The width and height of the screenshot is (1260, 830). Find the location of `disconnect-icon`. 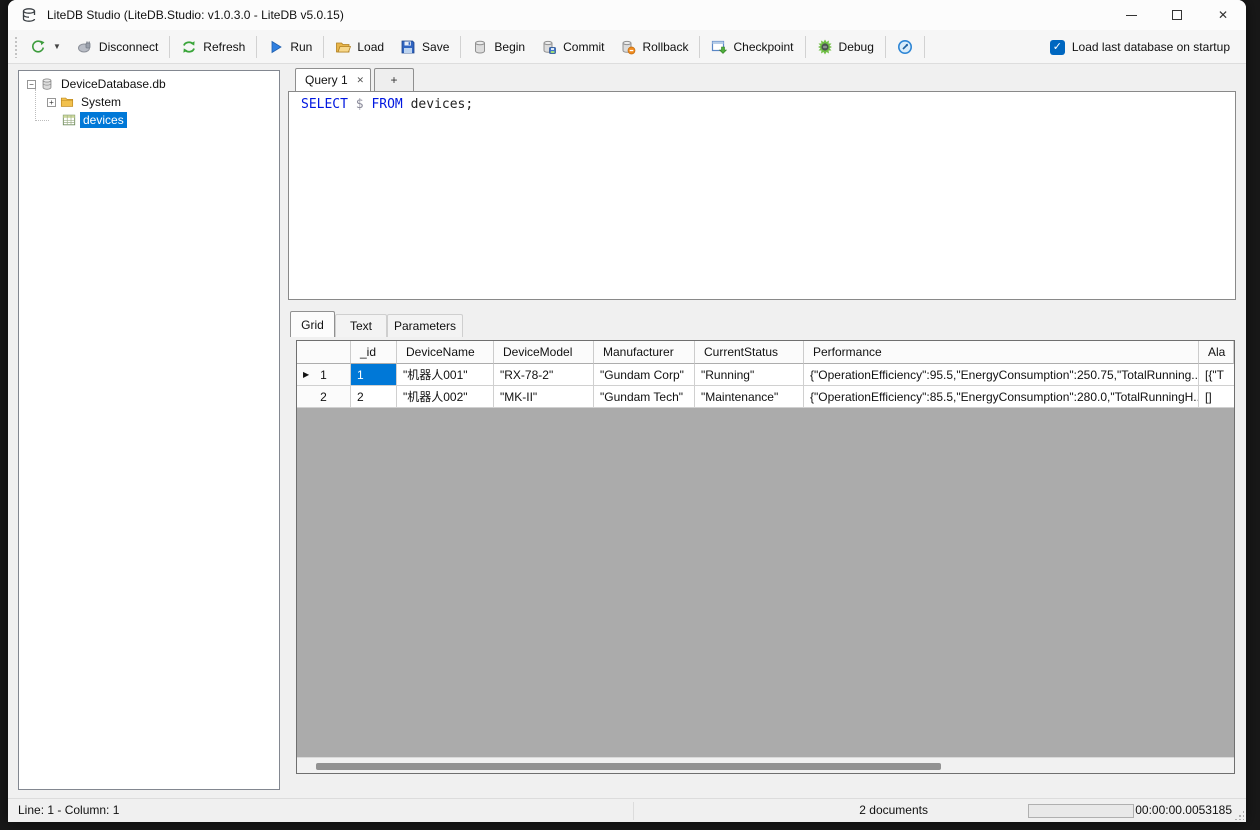

disconnect-icon is located at coordinates (84, 46).